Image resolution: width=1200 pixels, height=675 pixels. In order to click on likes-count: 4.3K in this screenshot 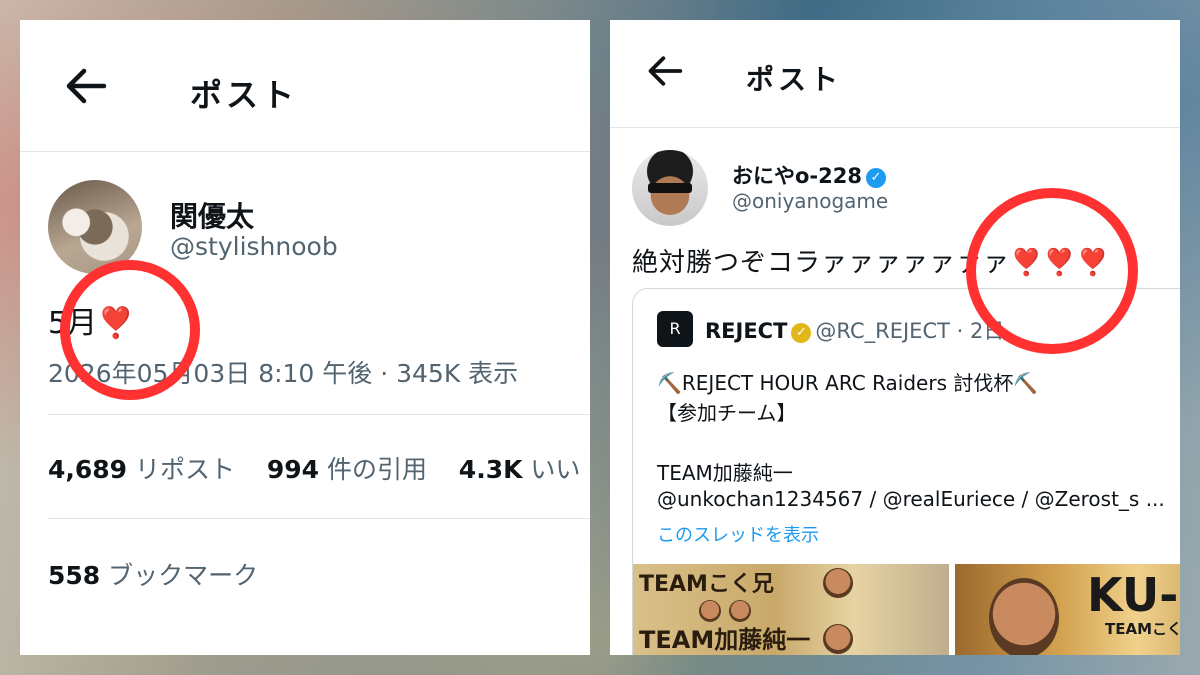, I will do `click(491, 469)`.